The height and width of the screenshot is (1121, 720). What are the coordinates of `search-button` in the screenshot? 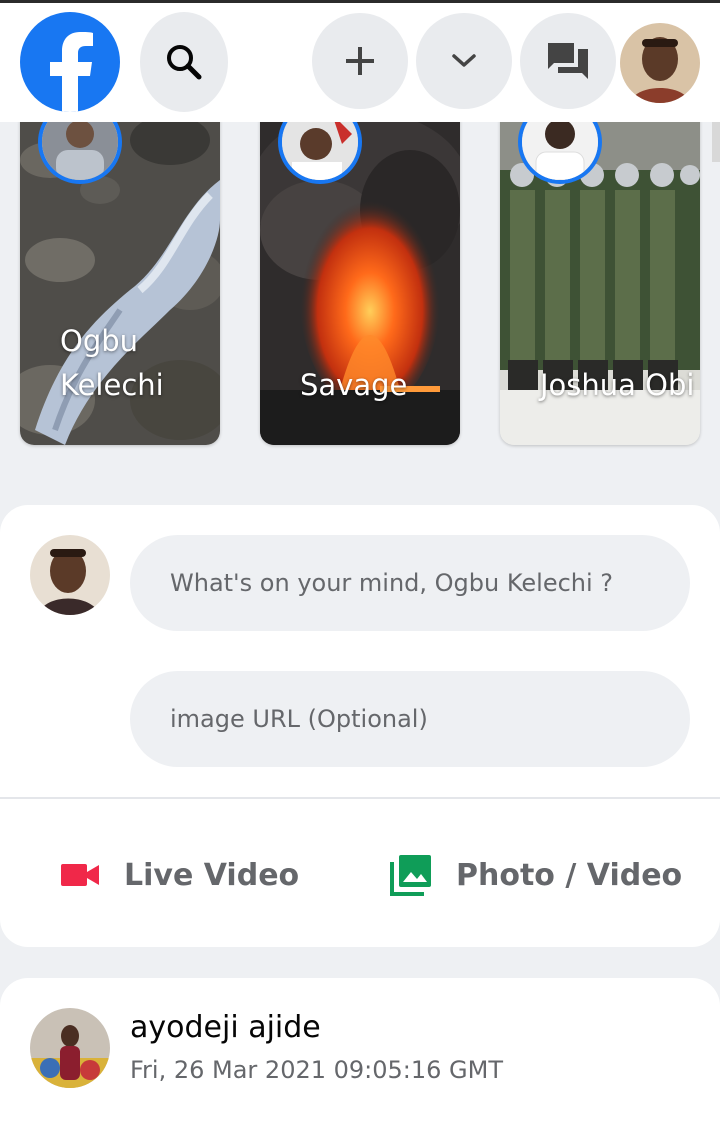 It's located at (184, 62).